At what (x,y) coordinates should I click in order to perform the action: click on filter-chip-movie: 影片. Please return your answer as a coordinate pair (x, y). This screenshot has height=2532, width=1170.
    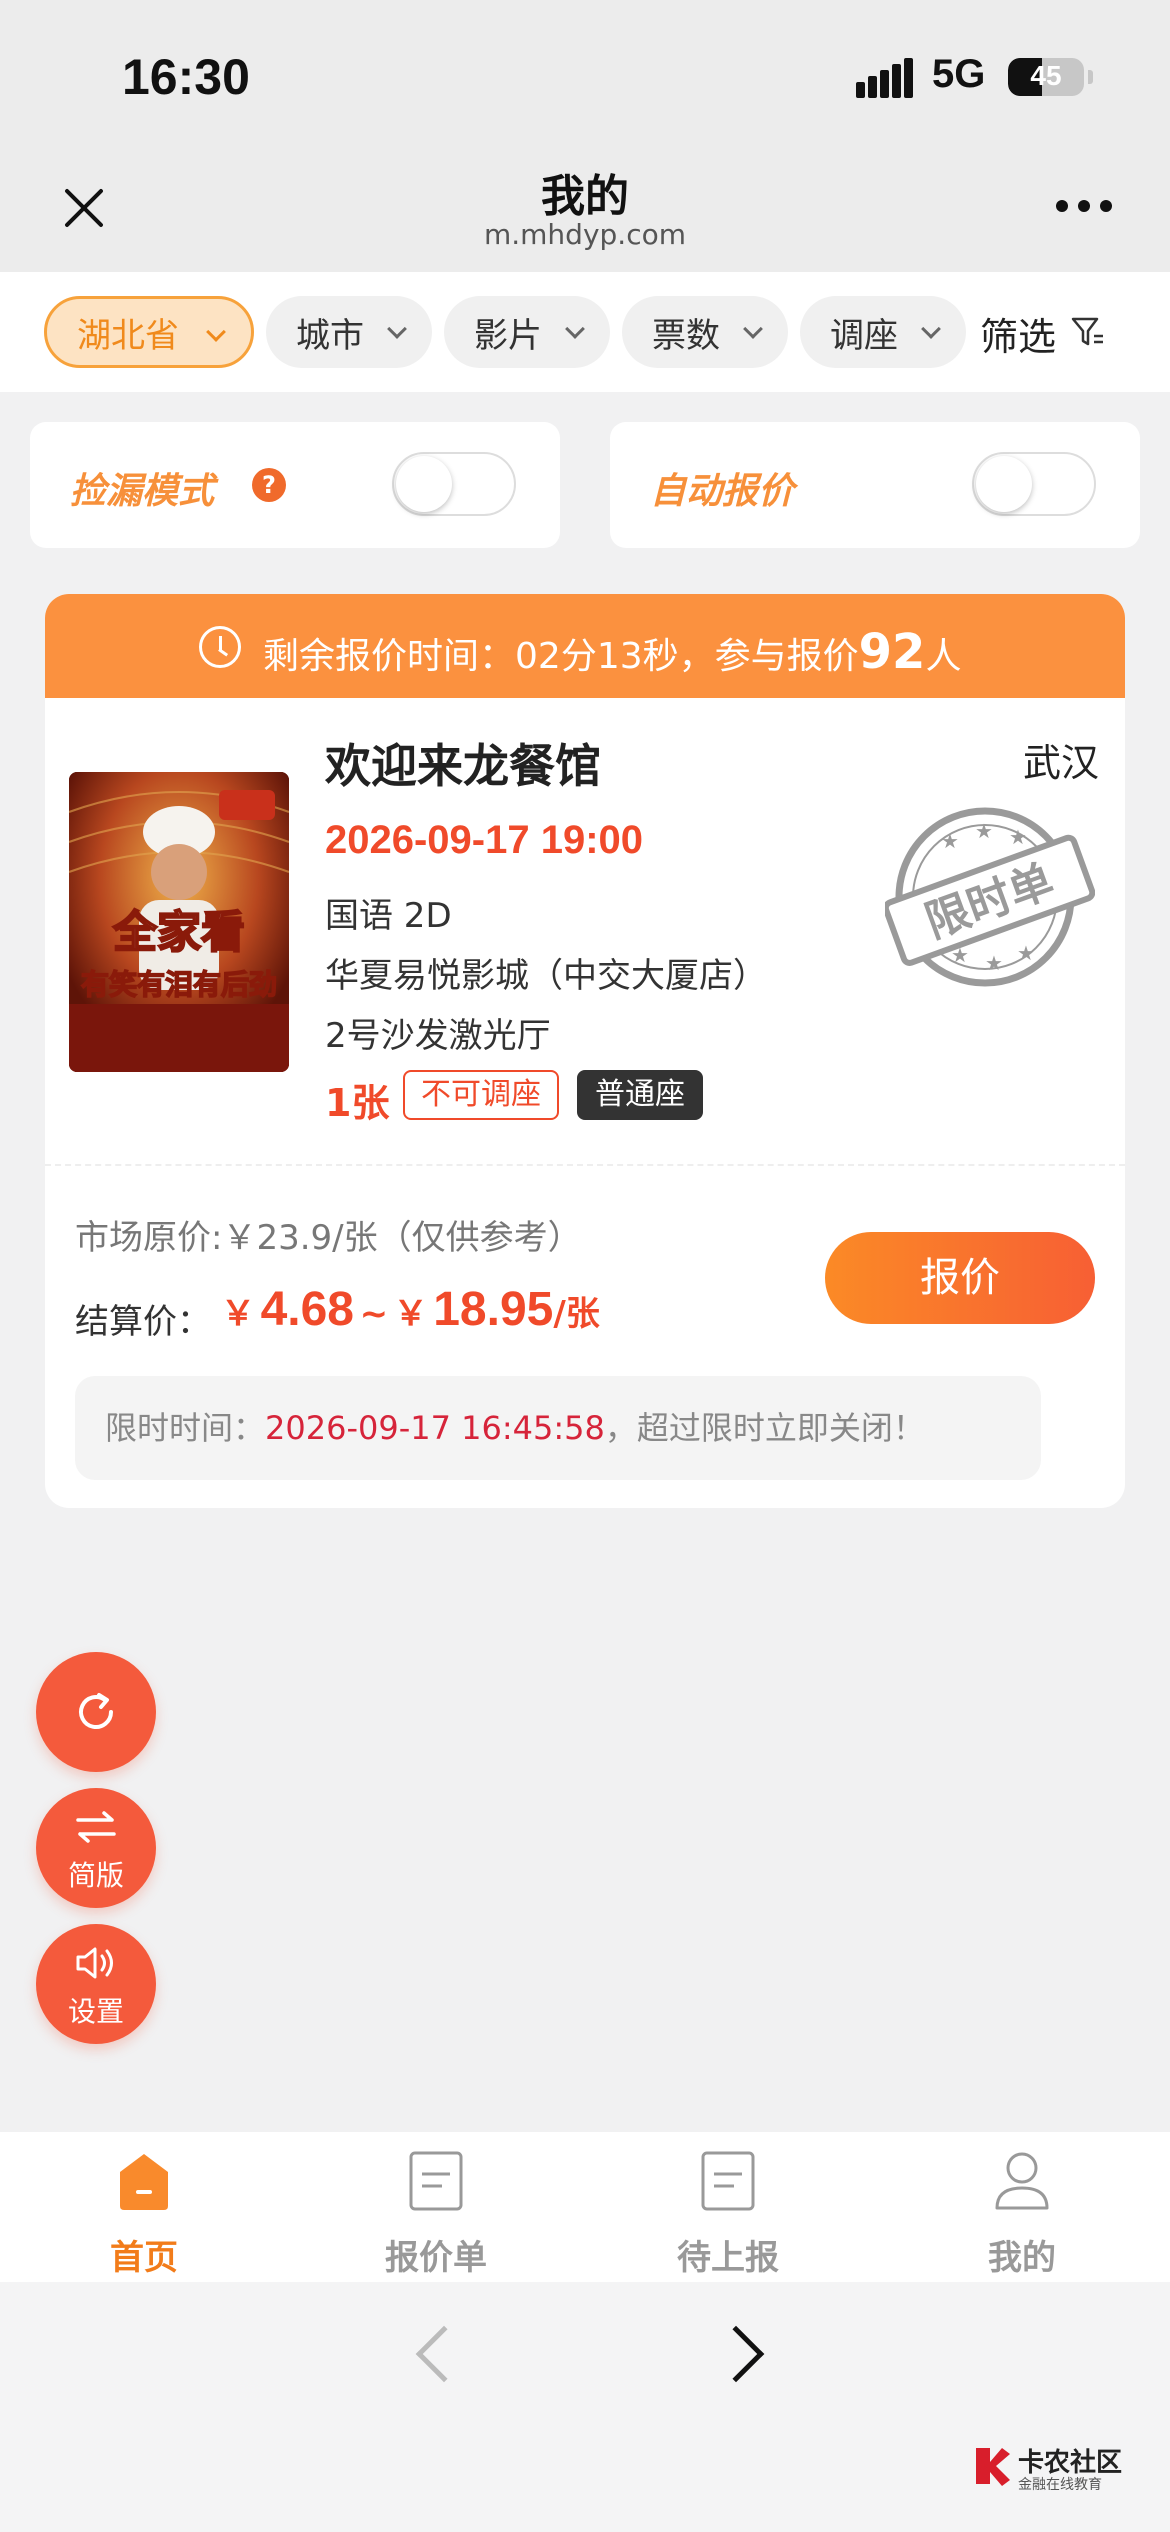
    Looking at the image, I should click on (527, 332).